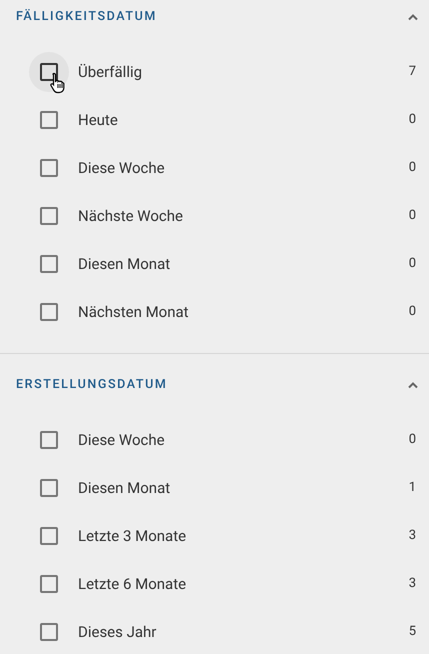 This screenshot has width=429, height=654. Describe the element at coordinates (111, 72) in the screenshot. I see `filter-label: Überfällig` at that location.